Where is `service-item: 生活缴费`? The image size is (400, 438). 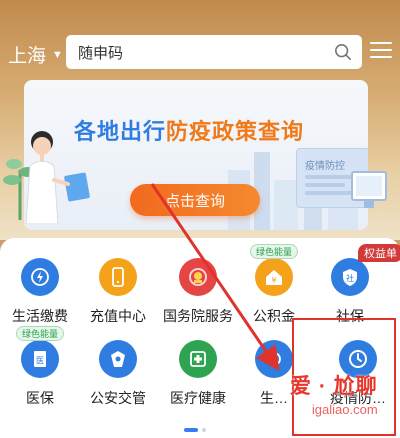 service-item: 生活缴费 is located at coordinates (40, 292).